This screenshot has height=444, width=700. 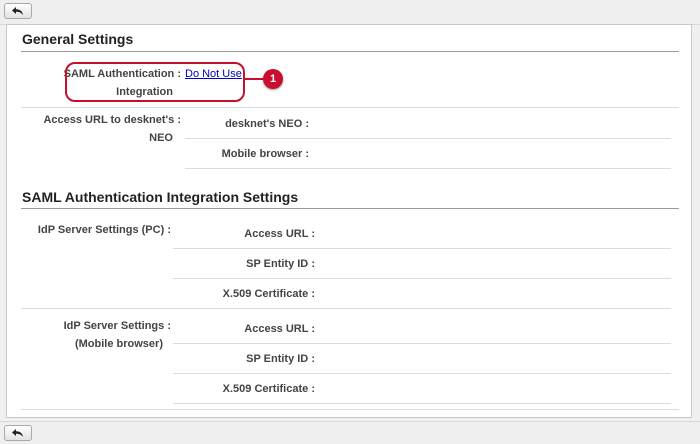 What do you see at coordinates (112, 129) in the screenshot?
I see `access-url-label: Access URL to desknet's : NEO` at bounding box center [112, 129].